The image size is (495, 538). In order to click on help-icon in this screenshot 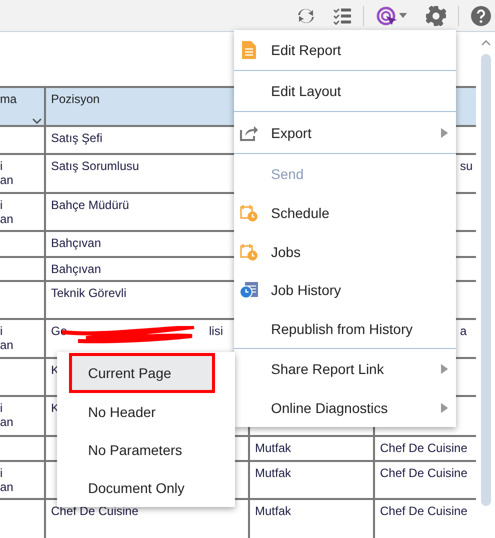, I will do `click(481, 16)`.